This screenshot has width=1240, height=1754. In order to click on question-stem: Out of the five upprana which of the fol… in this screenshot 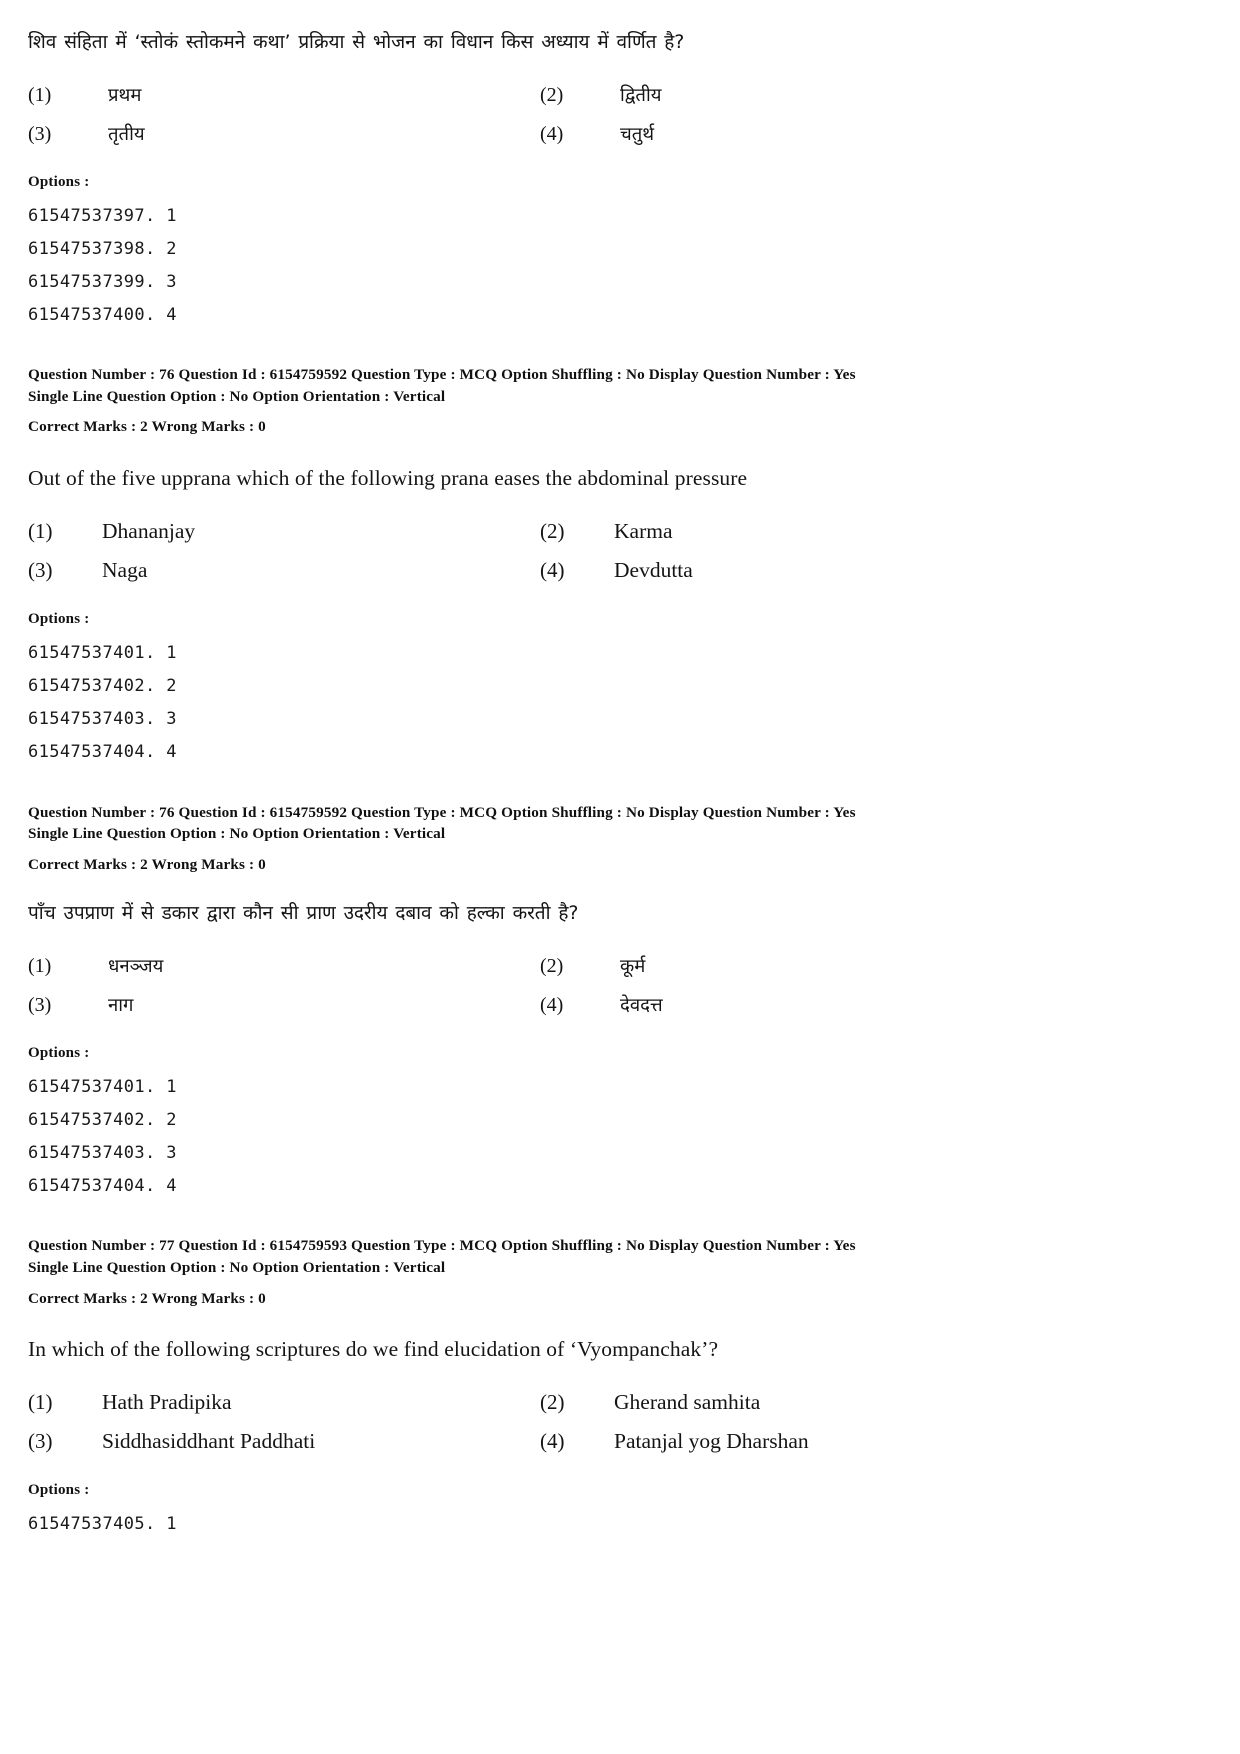, I will do `click(388, 477)`.